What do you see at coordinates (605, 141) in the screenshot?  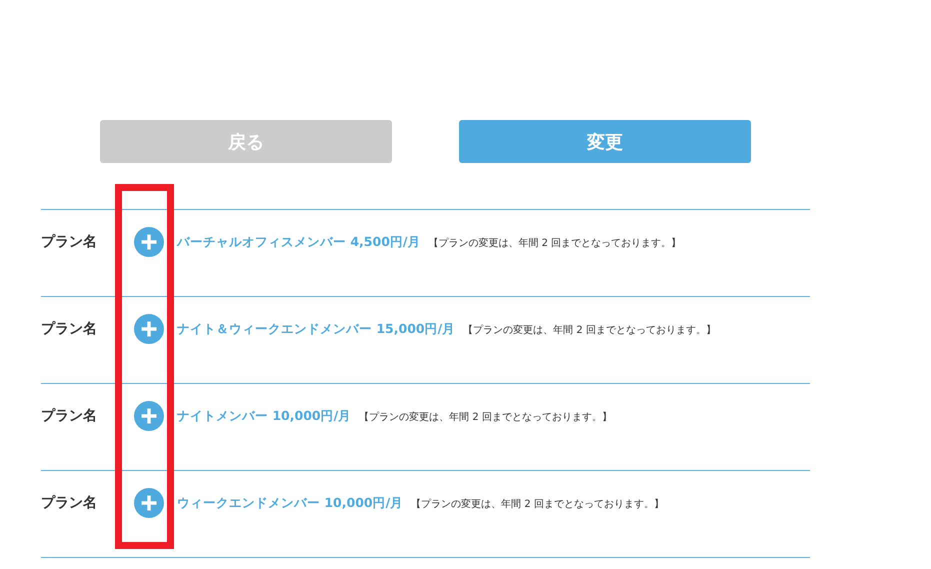 I see `change-button: 変更` at bounding box center [605, 141].